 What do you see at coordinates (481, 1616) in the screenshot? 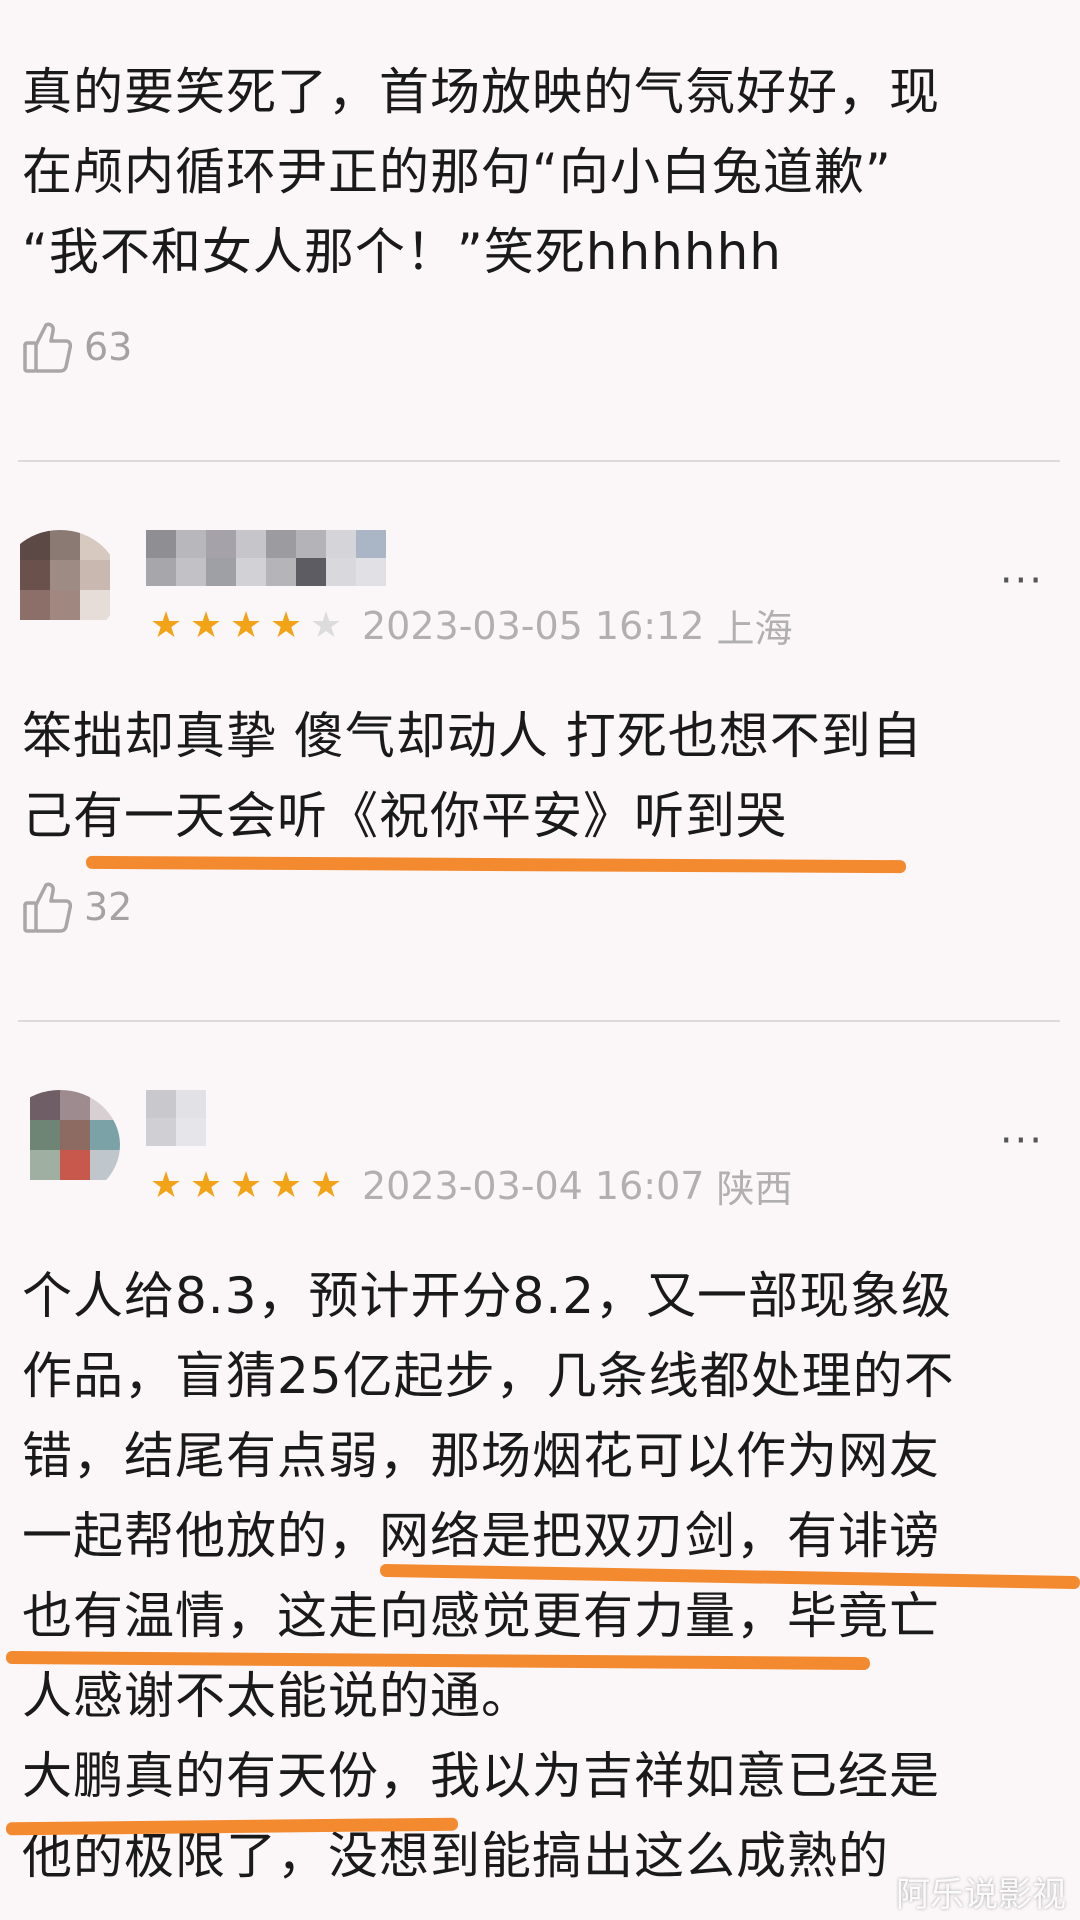
I see `comment-line: 也有温情，这走向感觉更有力量，毕竟亡` at bounding box center [481, 1616].